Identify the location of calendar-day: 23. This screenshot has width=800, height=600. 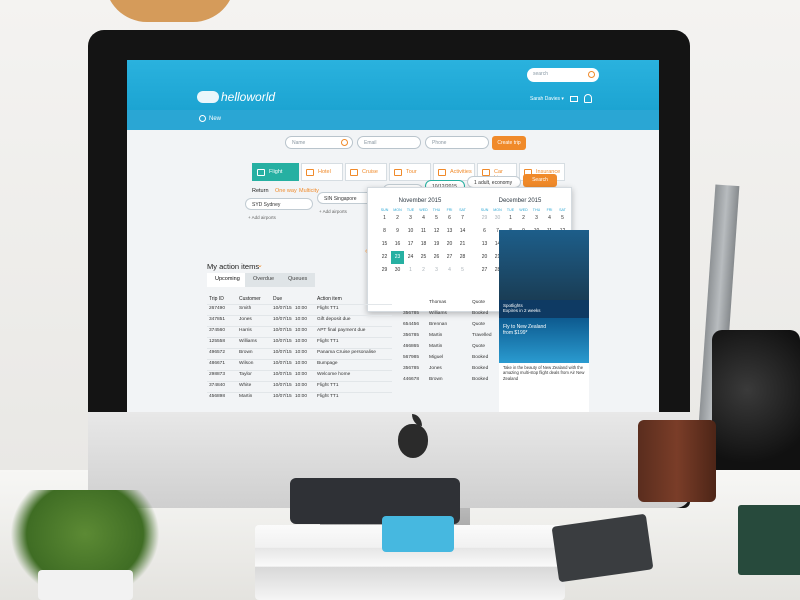
(397, 257).